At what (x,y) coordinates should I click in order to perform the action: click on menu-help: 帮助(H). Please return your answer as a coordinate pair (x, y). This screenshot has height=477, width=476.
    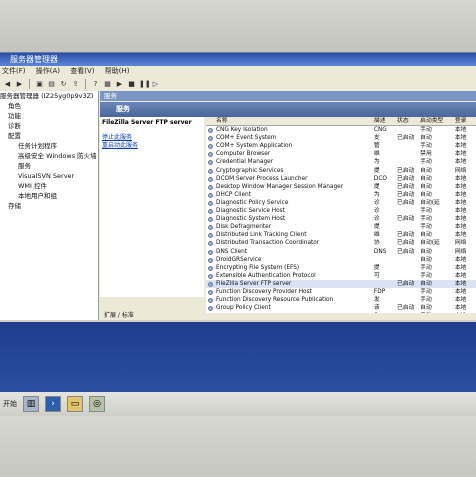
    Looking at the image, I should click on (117, 71).